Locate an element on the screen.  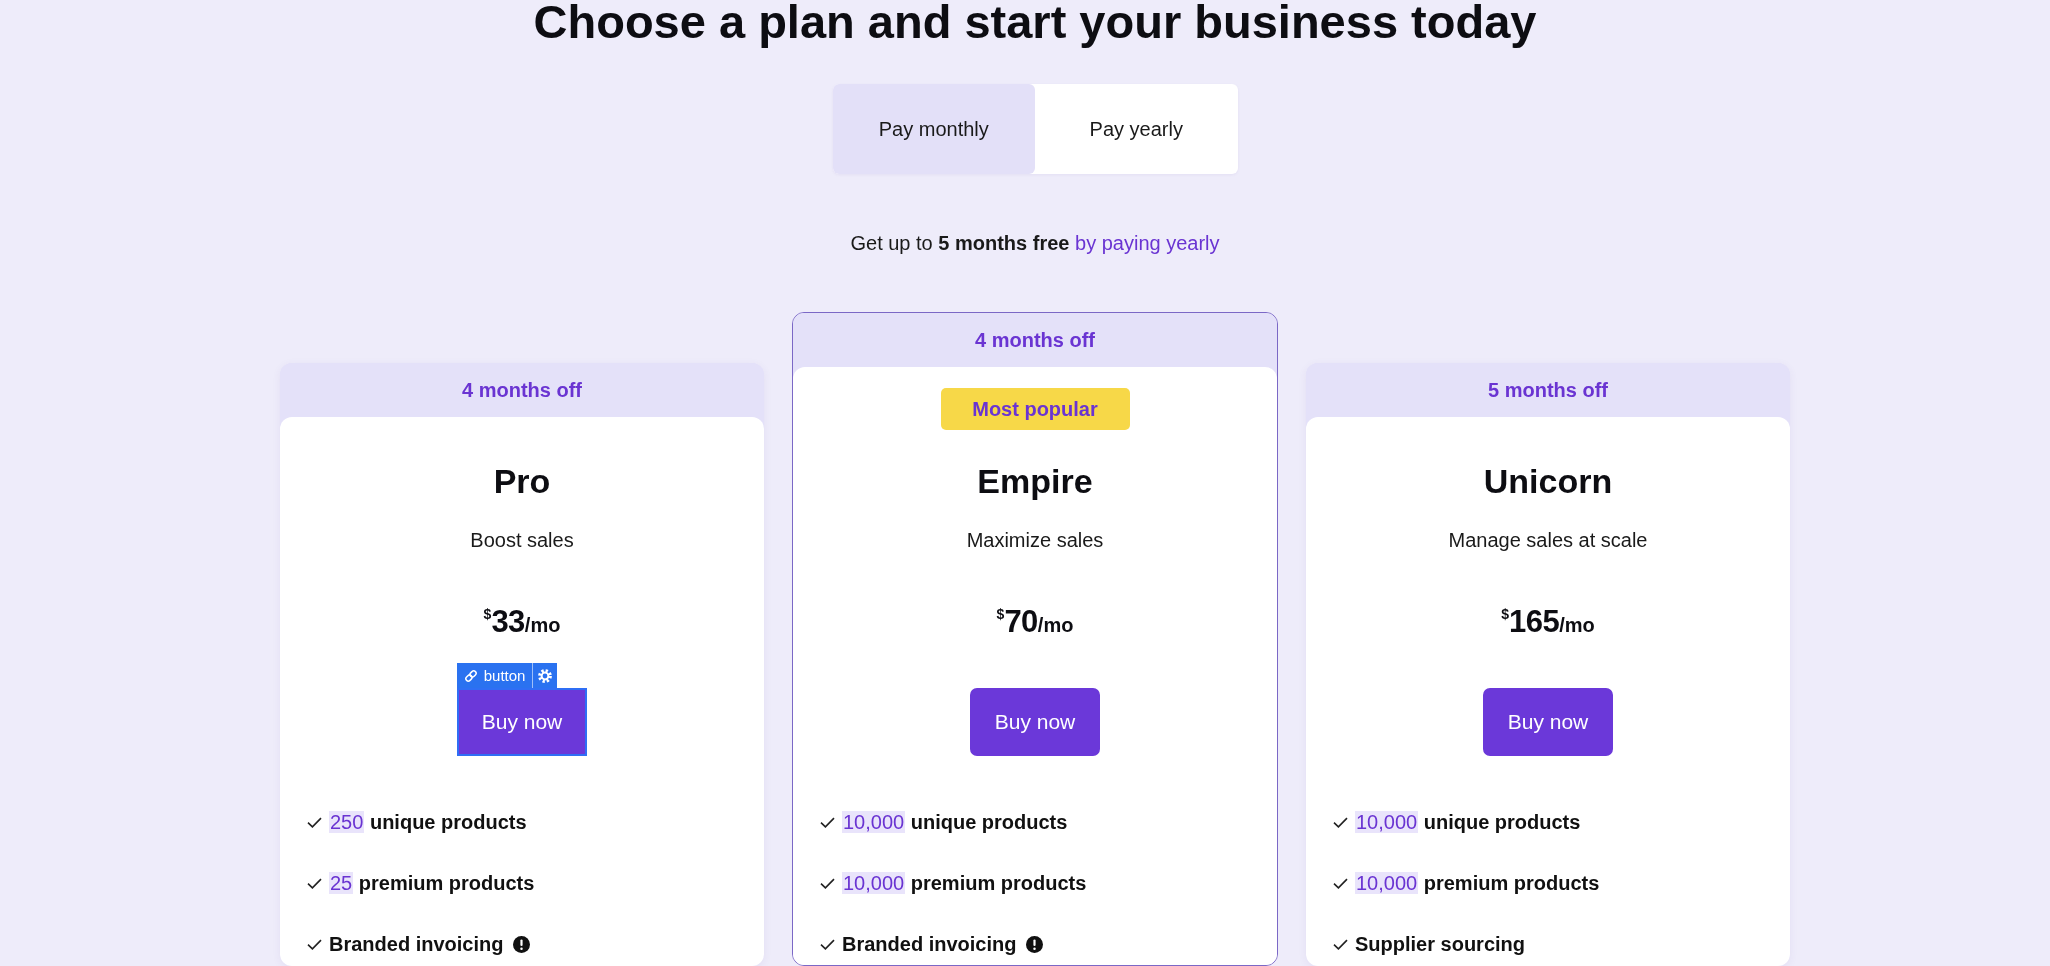
plan-tagline: Manage sales at scale is located at coordinates (1548, 540).